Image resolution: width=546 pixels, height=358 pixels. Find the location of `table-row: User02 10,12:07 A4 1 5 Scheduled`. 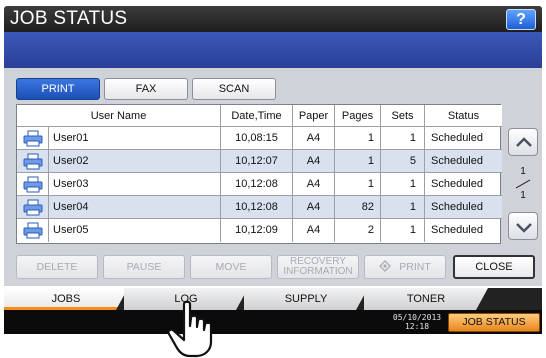

table-row: User02 10,12:07 A4 1 5 Scheduled is located at coordinates (259, 161).